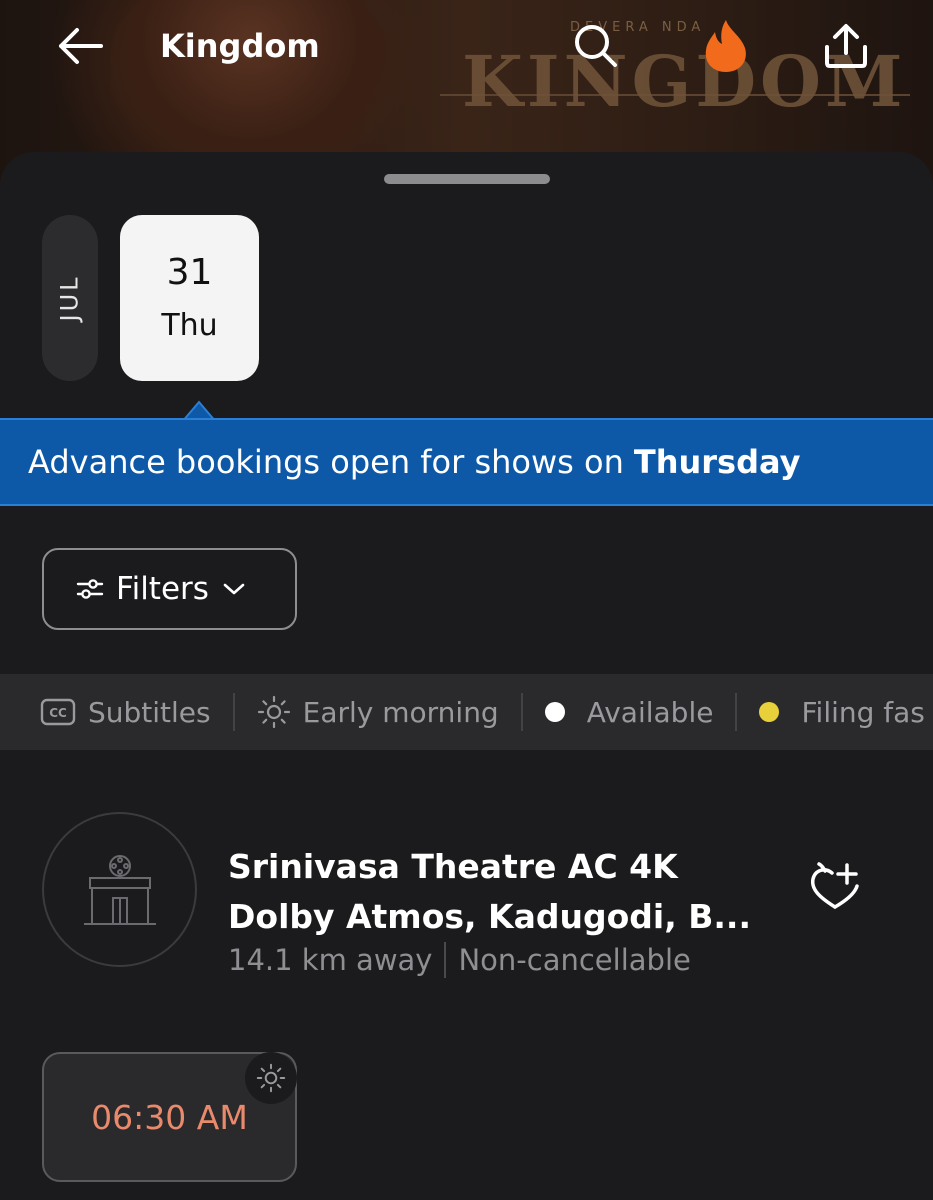 This screenshot has width=933, height=1200. I want to click on share-icon, so click(846, 46).